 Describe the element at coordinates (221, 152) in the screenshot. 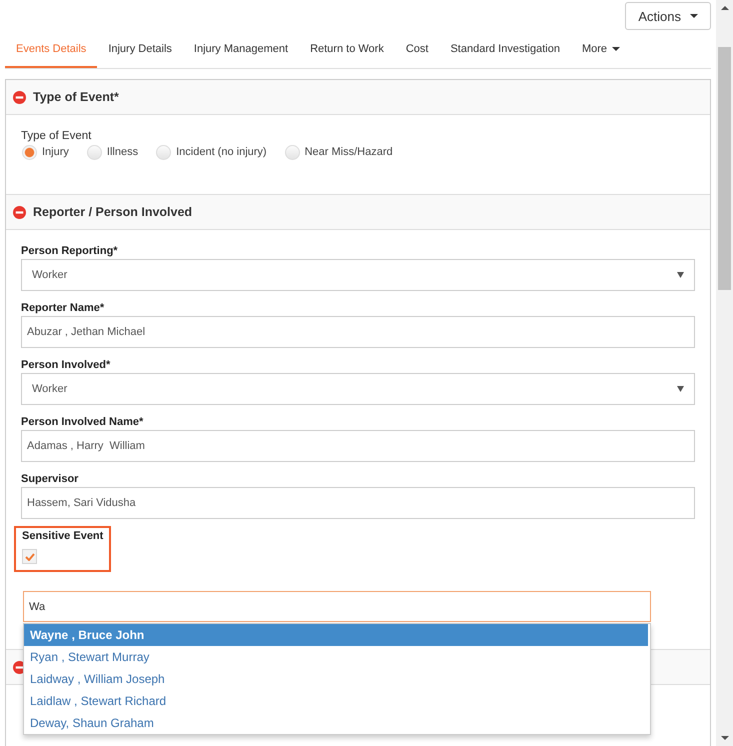

I see `radio-label: Incident (no injury)` at that location.